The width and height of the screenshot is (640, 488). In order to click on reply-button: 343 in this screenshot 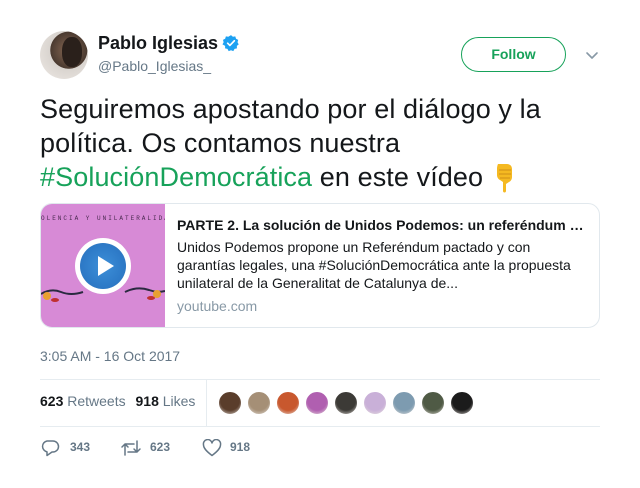, I will do `click(70, 448)`.